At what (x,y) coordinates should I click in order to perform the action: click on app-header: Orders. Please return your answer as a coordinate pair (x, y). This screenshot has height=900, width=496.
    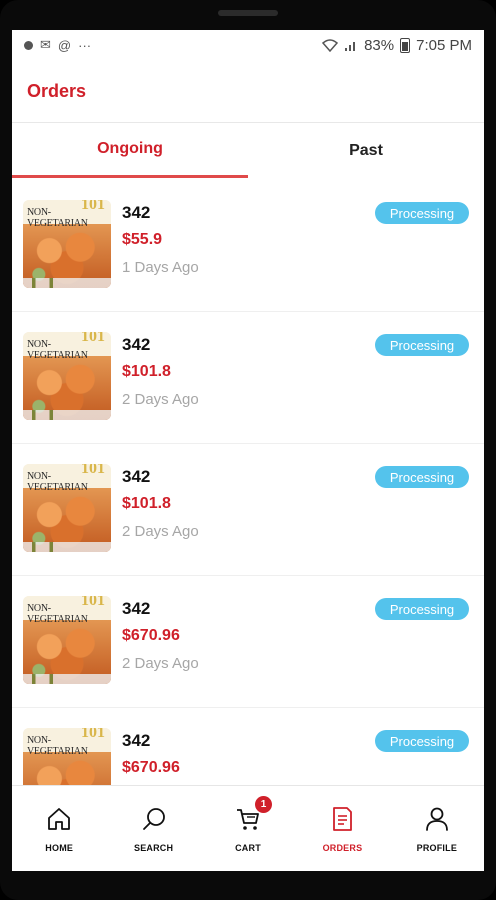
    Looking at the image, I should click on (248, 91).